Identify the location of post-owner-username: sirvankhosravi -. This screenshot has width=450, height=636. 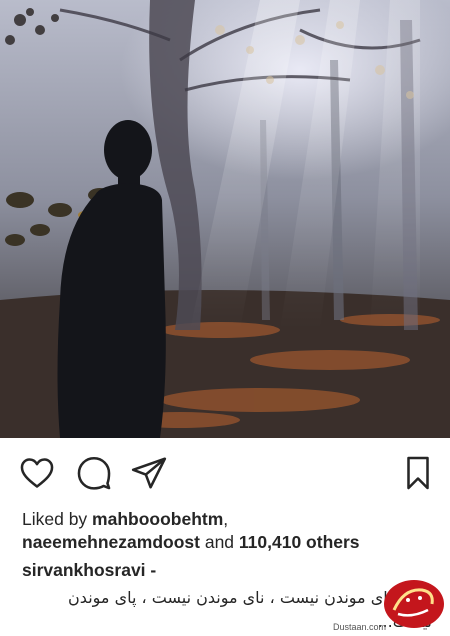
(89, 570).